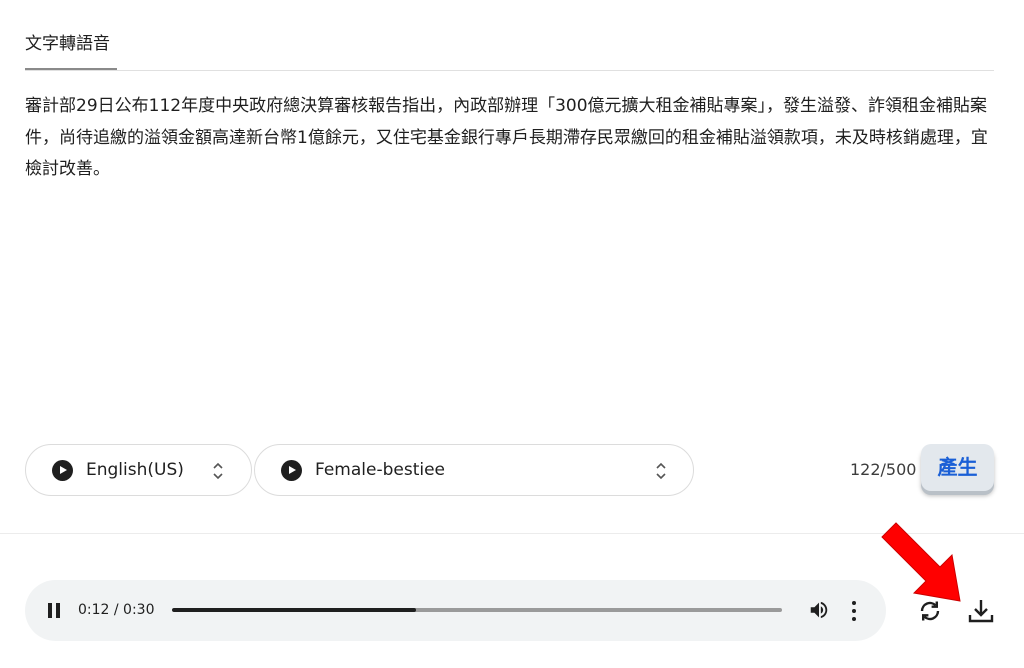 This screenshot has height=668, width=1024. What do you see at coordinates (135, 470) in the screenshot?
I see `language-select-value: English(US)` at bounding box center [135, 470].